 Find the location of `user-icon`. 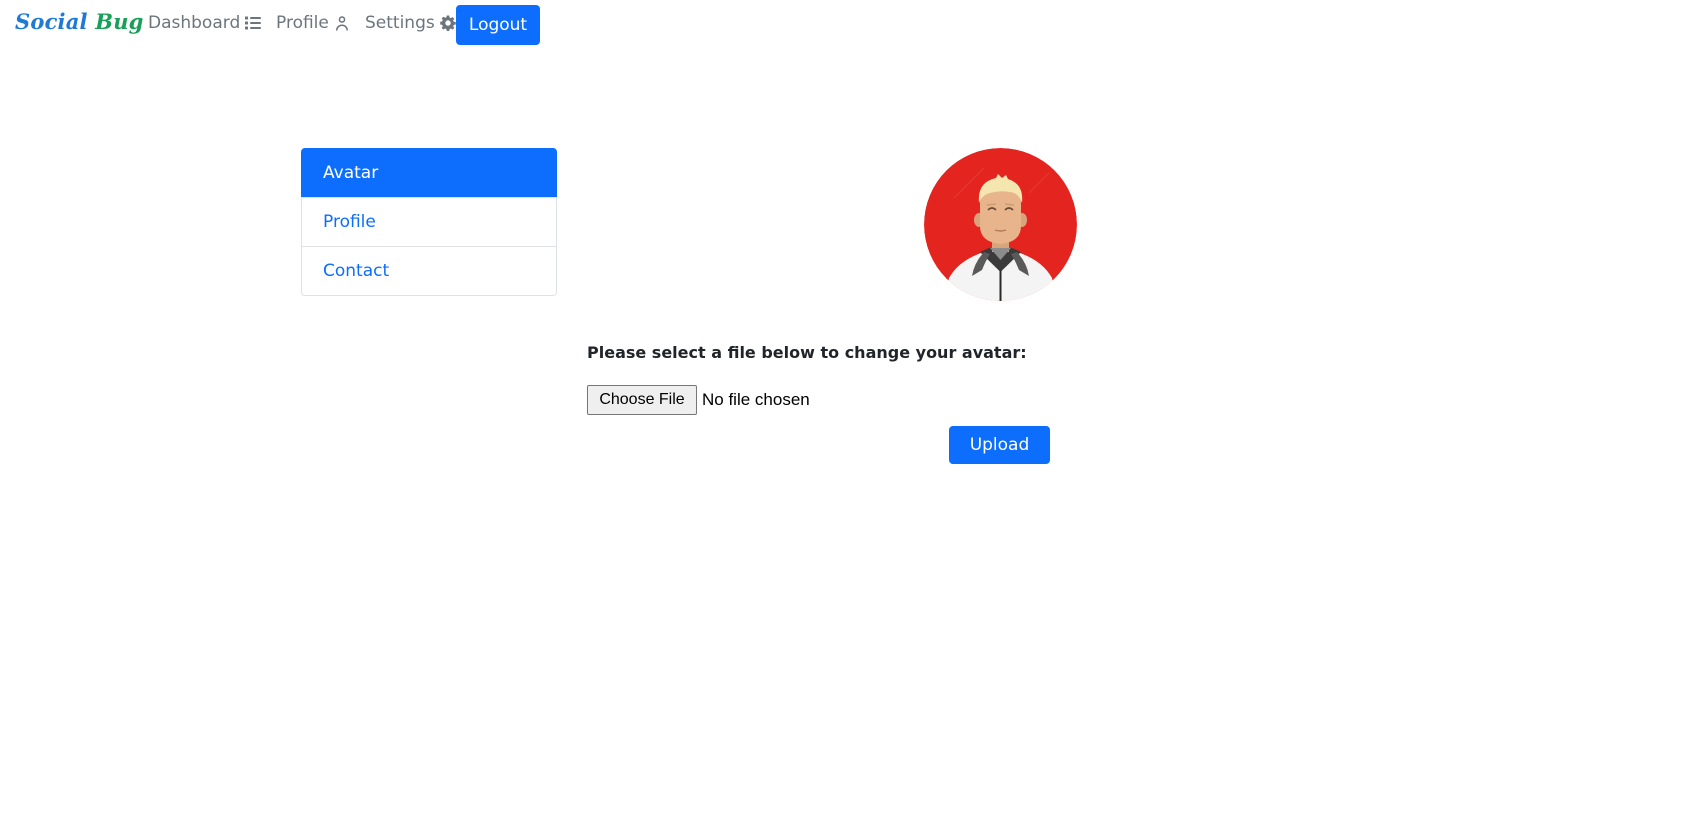

user-icon is located at coordinates (341, 23).